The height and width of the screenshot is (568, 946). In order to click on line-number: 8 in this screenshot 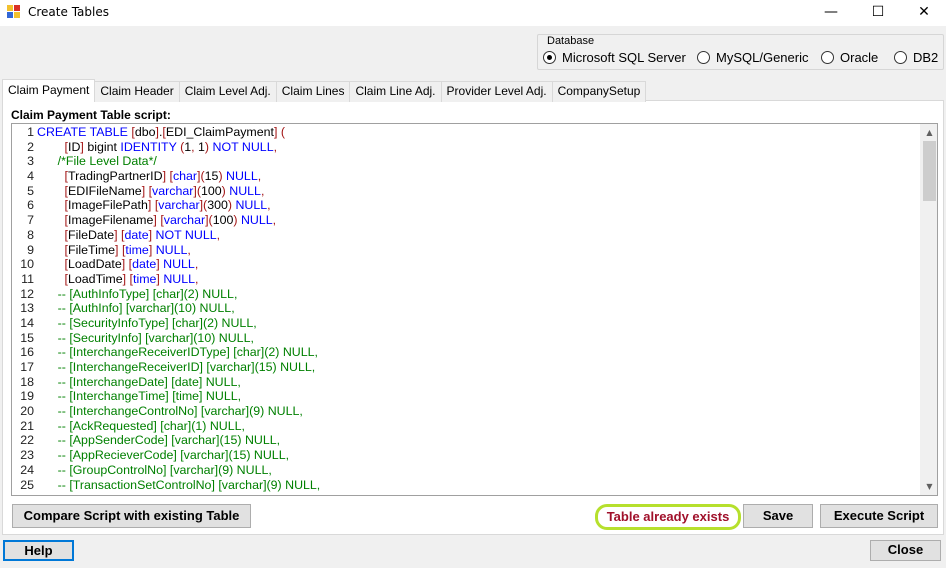, I will do `click(30, 234)`.